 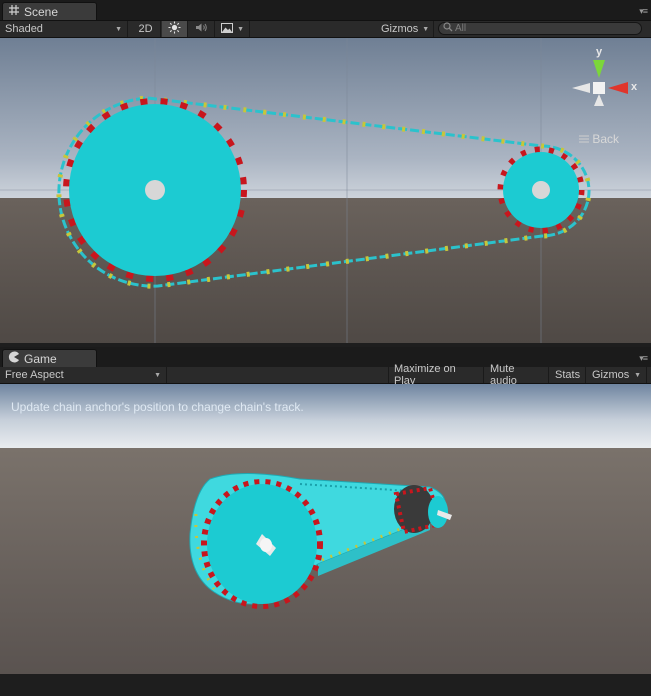 What do you see at coordinates (540, 28) in the screenshot?
I see `scene-search-input: All` at bounding box center [540, 28].